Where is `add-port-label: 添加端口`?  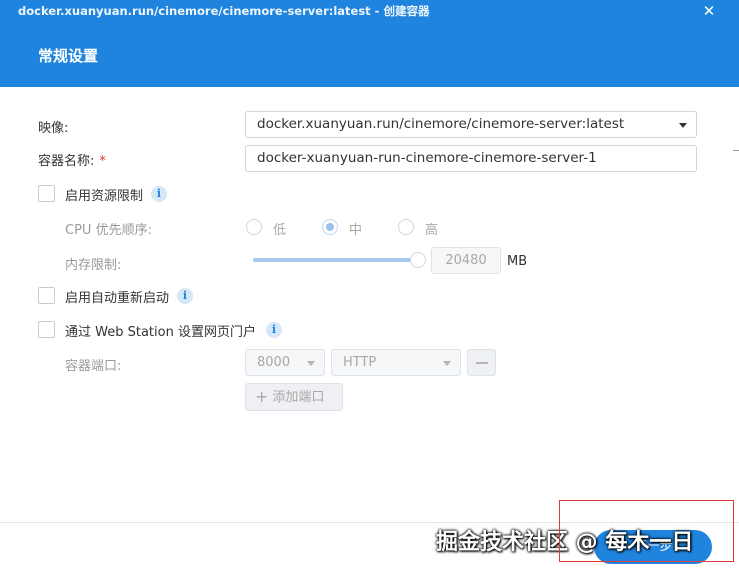 add-port-label: 添加端口 is located at coordinates (298, 397).